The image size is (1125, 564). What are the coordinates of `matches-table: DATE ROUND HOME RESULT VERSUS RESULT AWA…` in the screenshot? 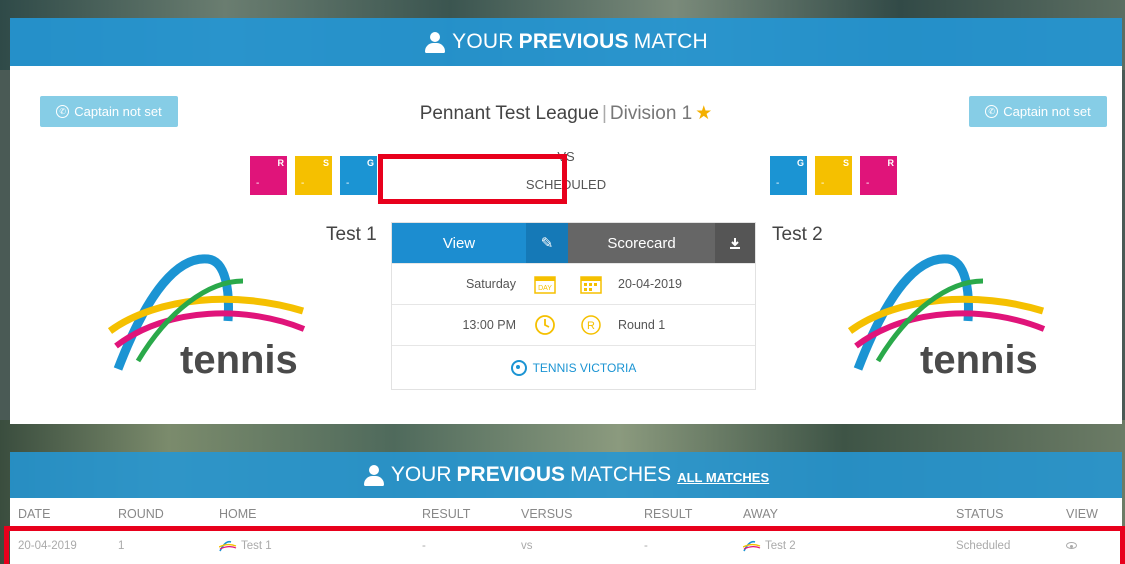 It's located at (566, 531).